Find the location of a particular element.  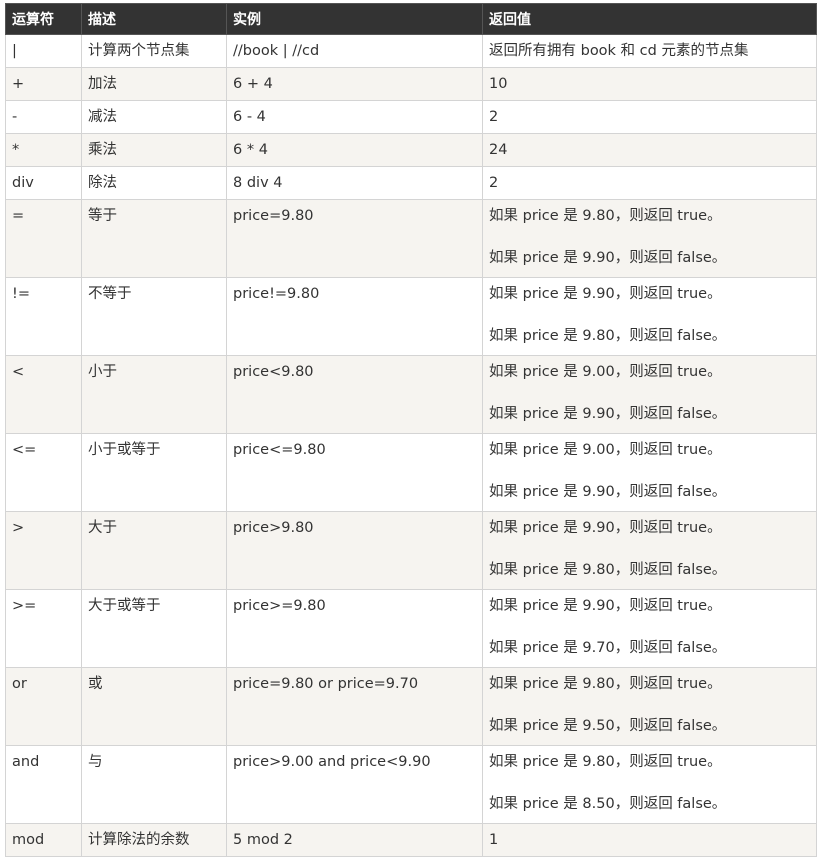

cell-description: 加法 is located at coordinates (154, 84).